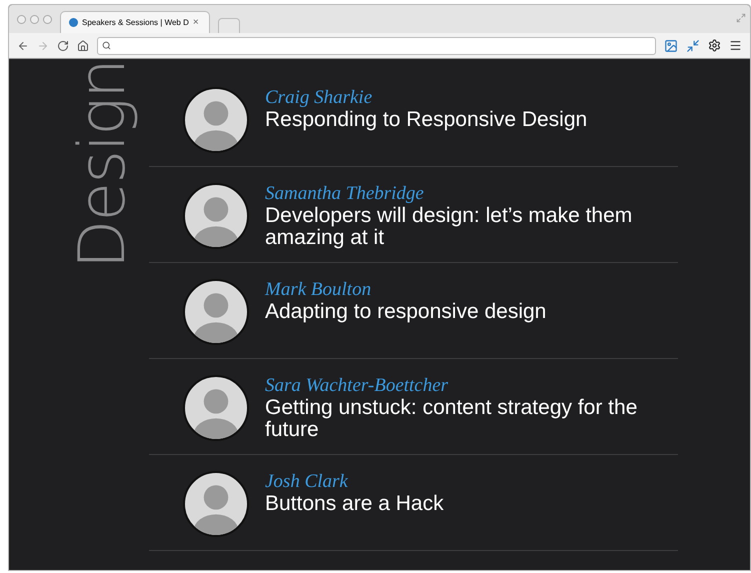 The height and width of the screenshot is (573, 751). What do you see at coordinates (451, 419) in the screenshot?
I see `session-title: Getting unstuck: content strategy for the future` at bounding box center [451, 419].